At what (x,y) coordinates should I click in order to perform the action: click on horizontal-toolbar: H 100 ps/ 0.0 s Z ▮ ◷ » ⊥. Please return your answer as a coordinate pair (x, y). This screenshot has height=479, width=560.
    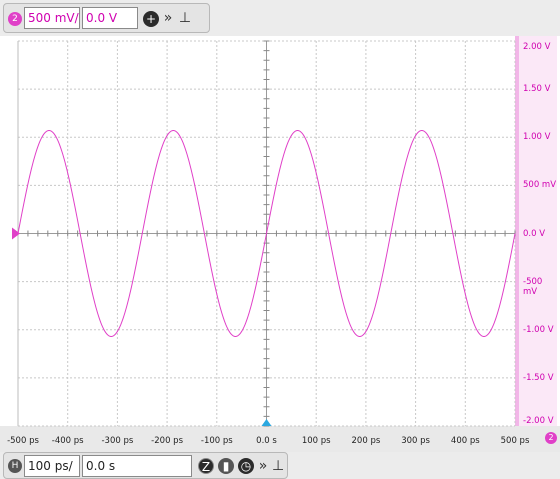
    Looking at the image, I should click on (280, 465).